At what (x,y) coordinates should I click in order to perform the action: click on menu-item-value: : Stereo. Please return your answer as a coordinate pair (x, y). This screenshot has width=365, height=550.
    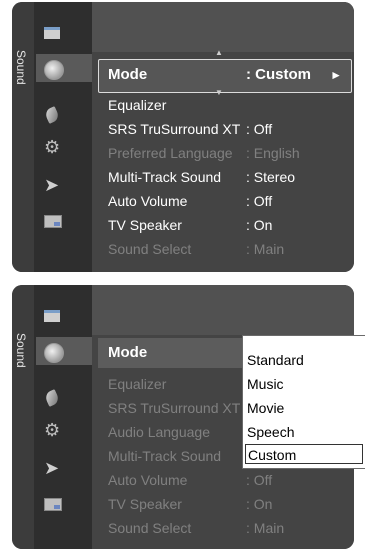
    Looking at the image, I should click on (271, 177).